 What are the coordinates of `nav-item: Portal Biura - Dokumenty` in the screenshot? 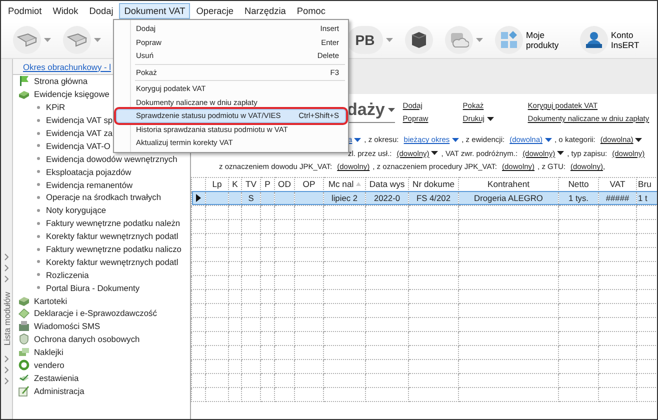 It's located at (93, 287).